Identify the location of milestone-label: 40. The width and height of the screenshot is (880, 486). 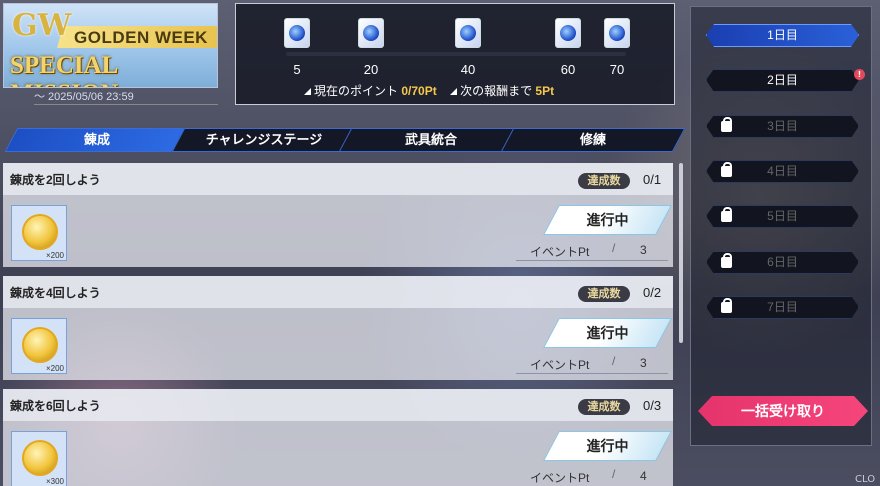
(468, 69).